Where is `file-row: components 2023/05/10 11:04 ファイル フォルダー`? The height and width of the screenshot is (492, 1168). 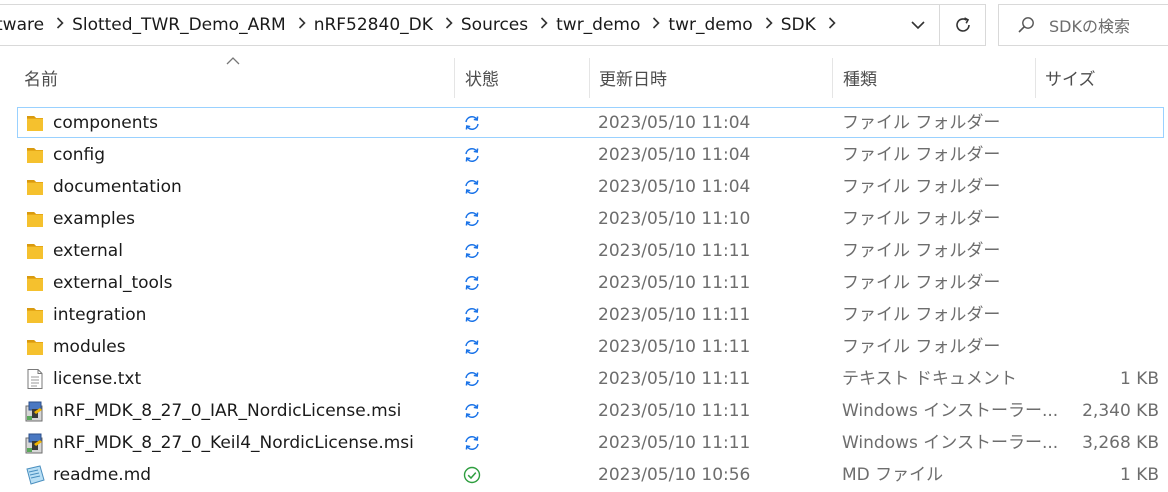 file-row: components 2023/05/10 11:04 ファイル フォルダー is located at coordinates (584, 123).